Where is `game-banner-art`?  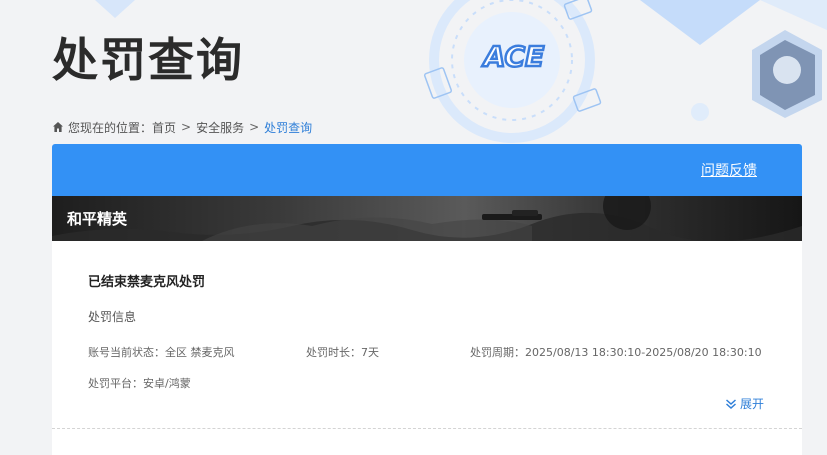
game-banner-art is located at coordinates (427, 218).